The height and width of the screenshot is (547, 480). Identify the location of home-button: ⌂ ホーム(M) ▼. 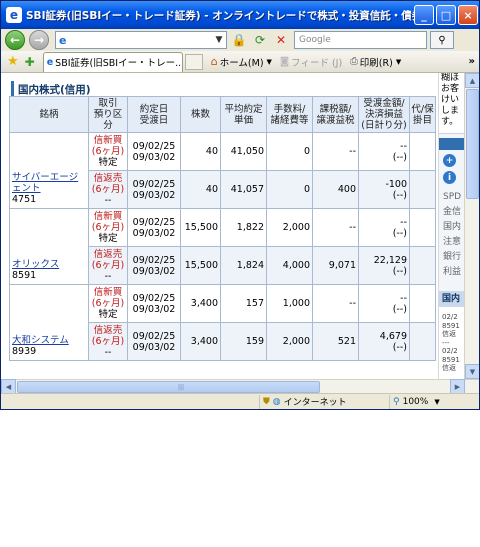
(241, 62).